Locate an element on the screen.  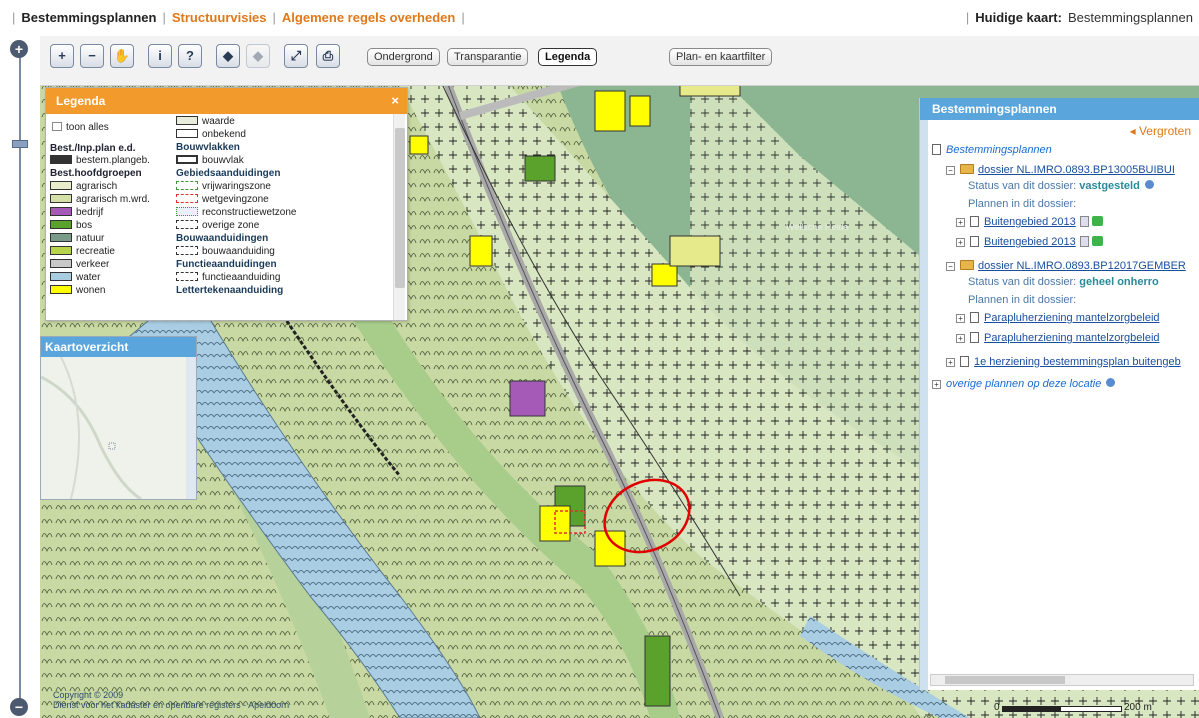
legend-item: functieaanduiding is located at coordinates (228, 278).